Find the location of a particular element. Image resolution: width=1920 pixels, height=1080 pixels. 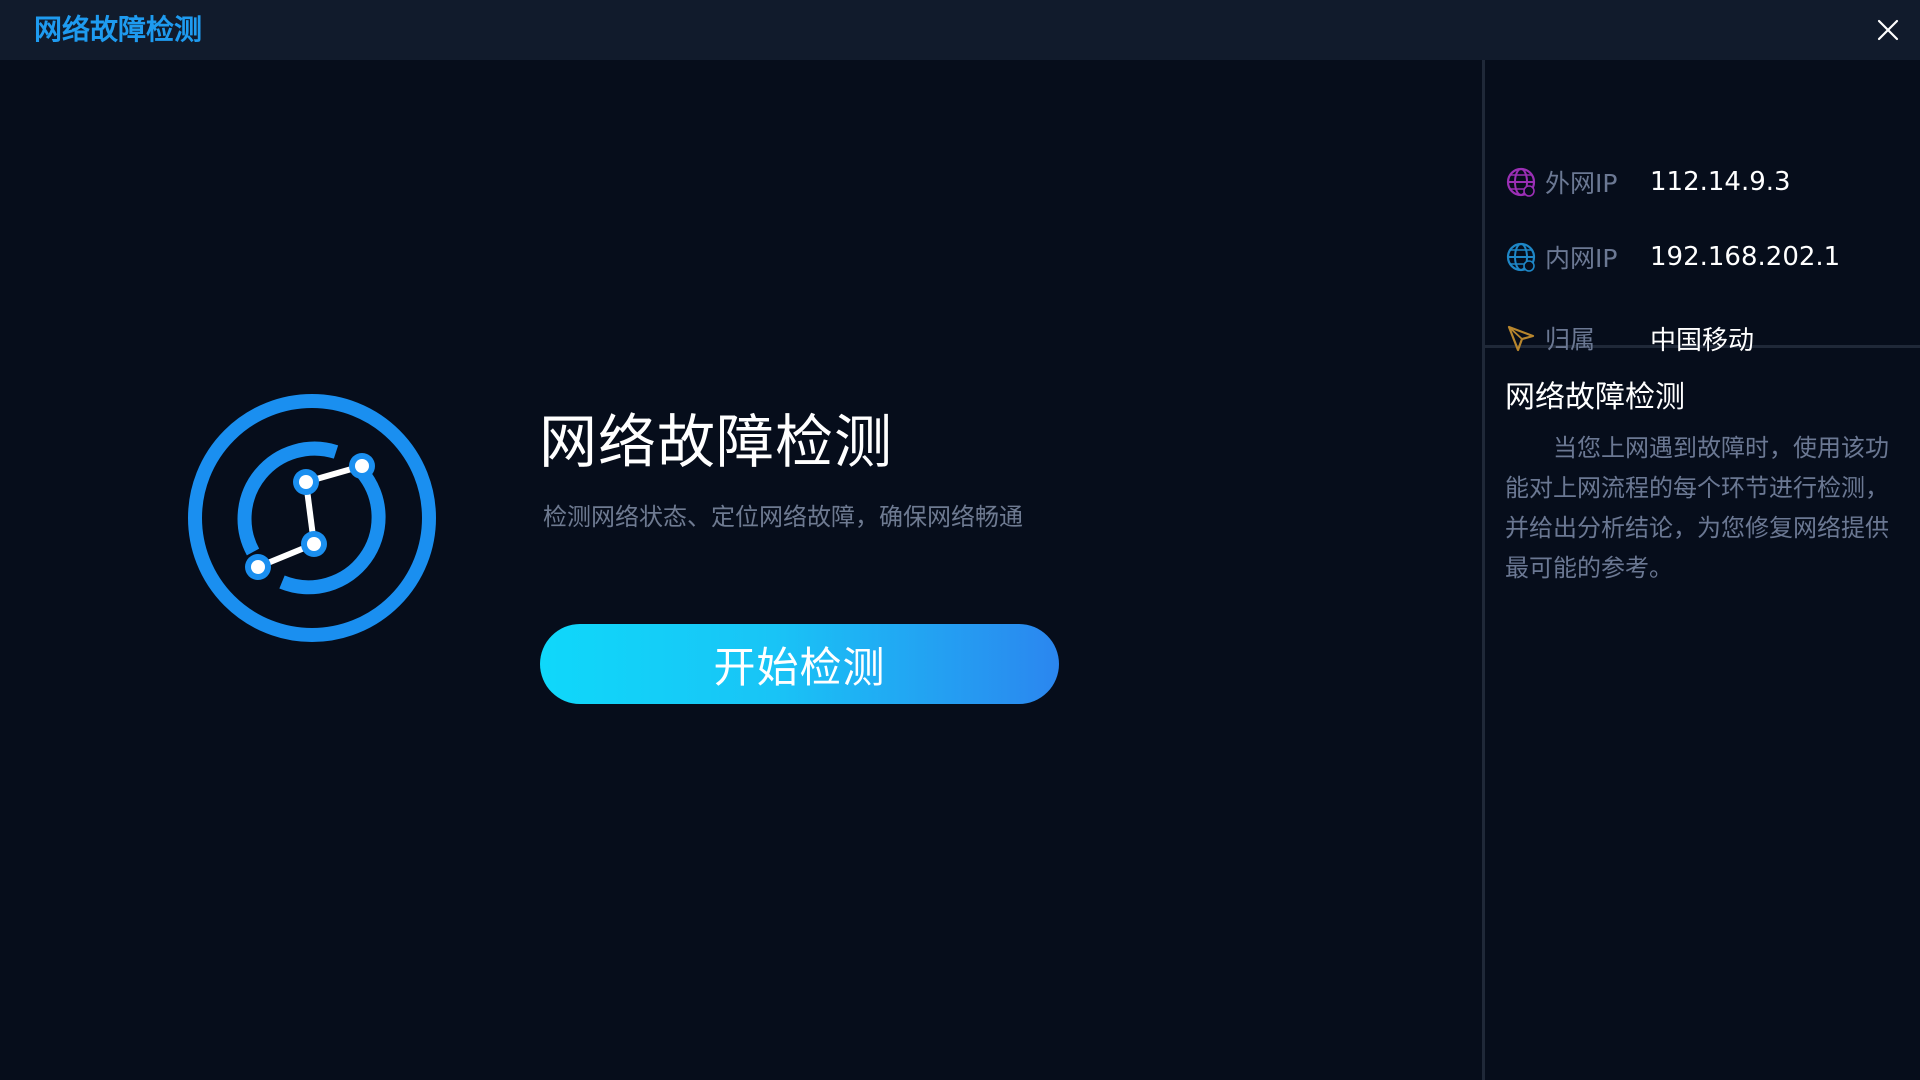

internal-ip-label: 内网IP is located at coordinates (1581, 258).